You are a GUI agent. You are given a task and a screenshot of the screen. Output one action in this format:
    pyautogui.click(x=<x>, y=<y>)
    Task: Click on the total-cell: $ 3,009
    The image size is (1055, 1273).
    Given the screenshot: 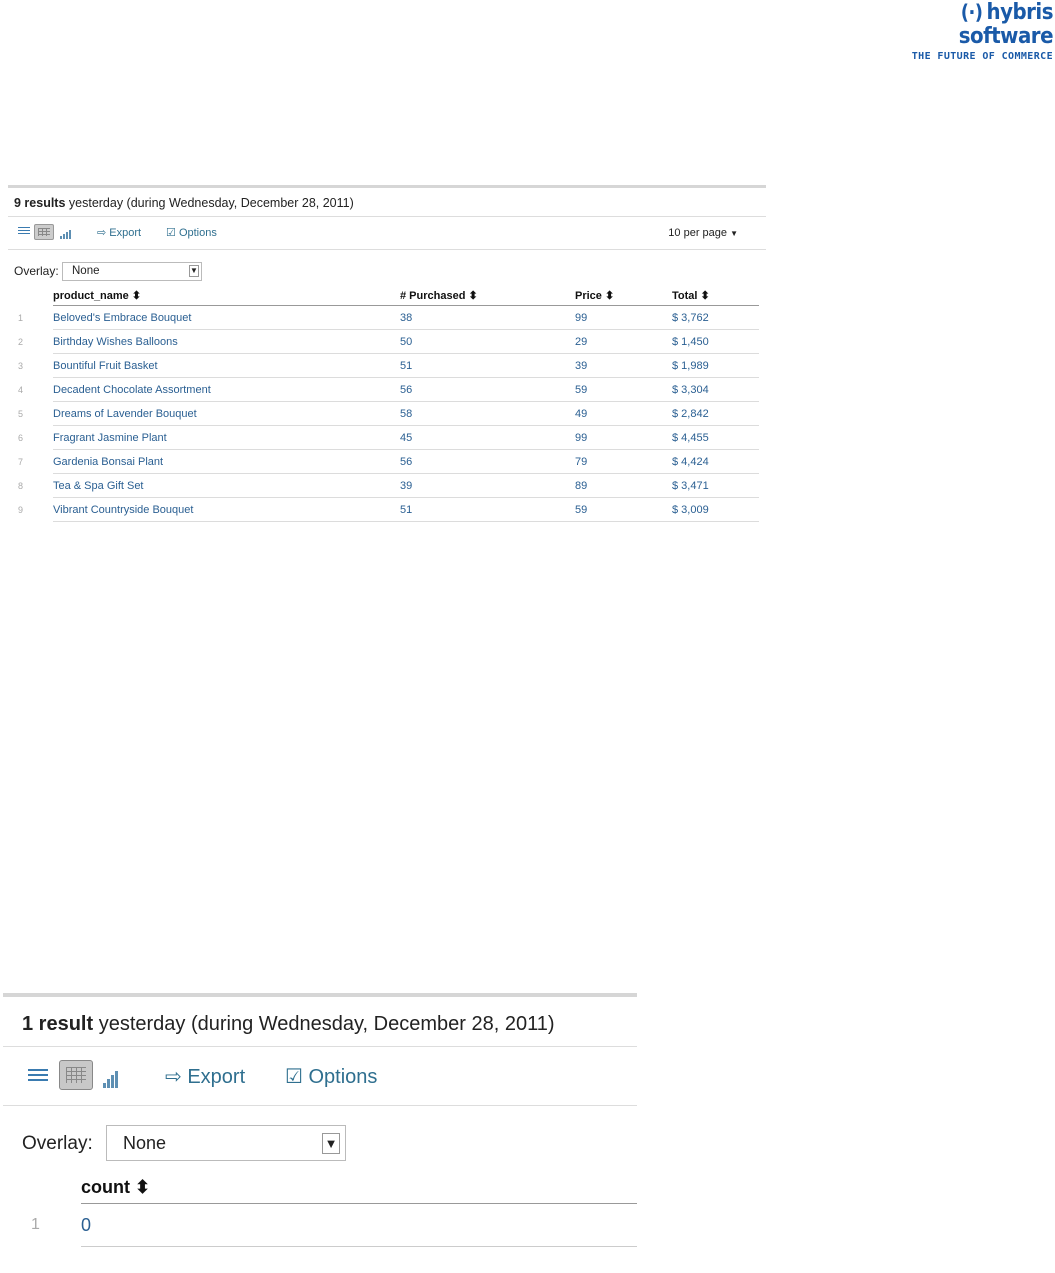 What is the action you would take?
    pyautogui.click(x=715, y=509)
    